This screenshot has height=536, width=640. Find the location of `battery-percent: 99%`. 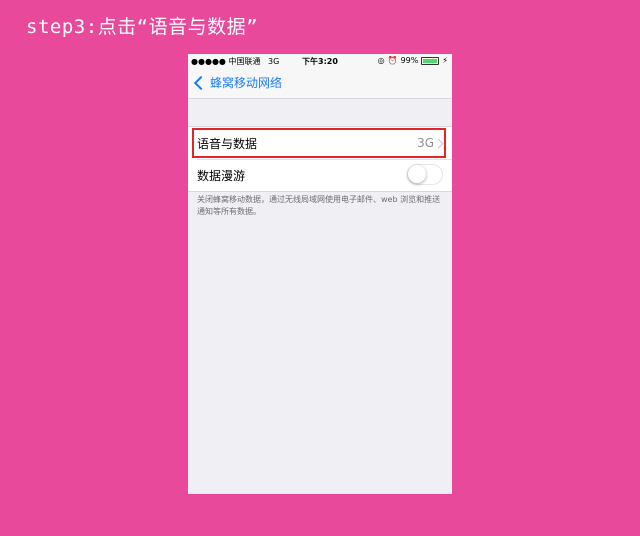

battery-percent: 99% is located at coordinates (409, 60).